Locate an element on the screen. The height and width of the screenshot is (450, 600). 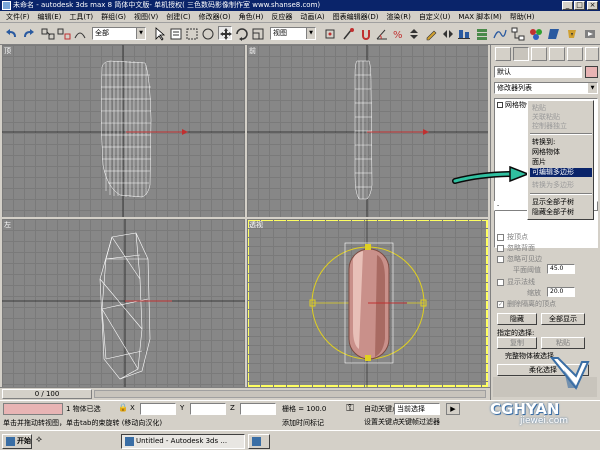
menu-maxscript: MAX 脚本(M) is located at coordinates (479, 17).